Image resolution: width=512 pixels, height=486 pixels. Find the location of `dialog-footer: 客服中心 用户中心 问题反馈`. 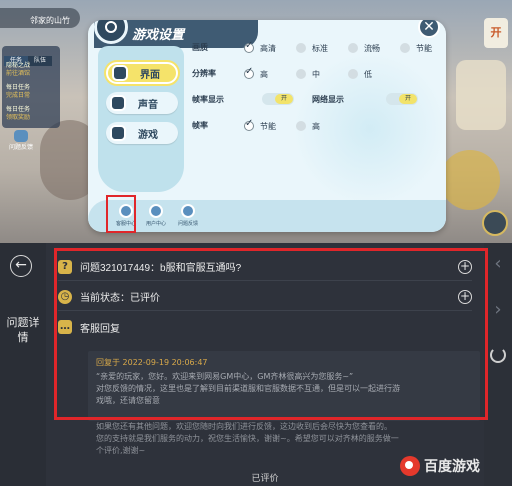

dialog-footer: 客服中心 用户中心 问题反馈 is located at coordinates (267, 216).